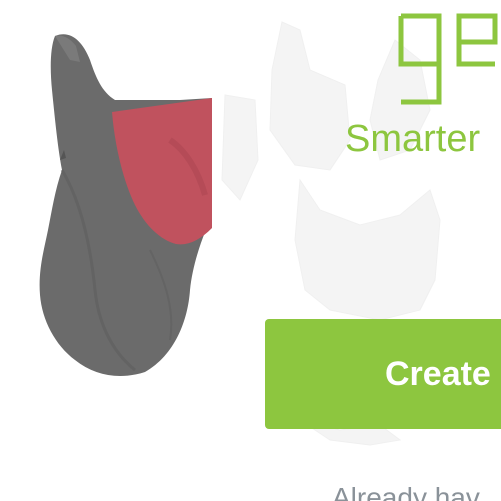 The image size is (501, 501). I want to click on brand-logo: ge, so click(446, 53).